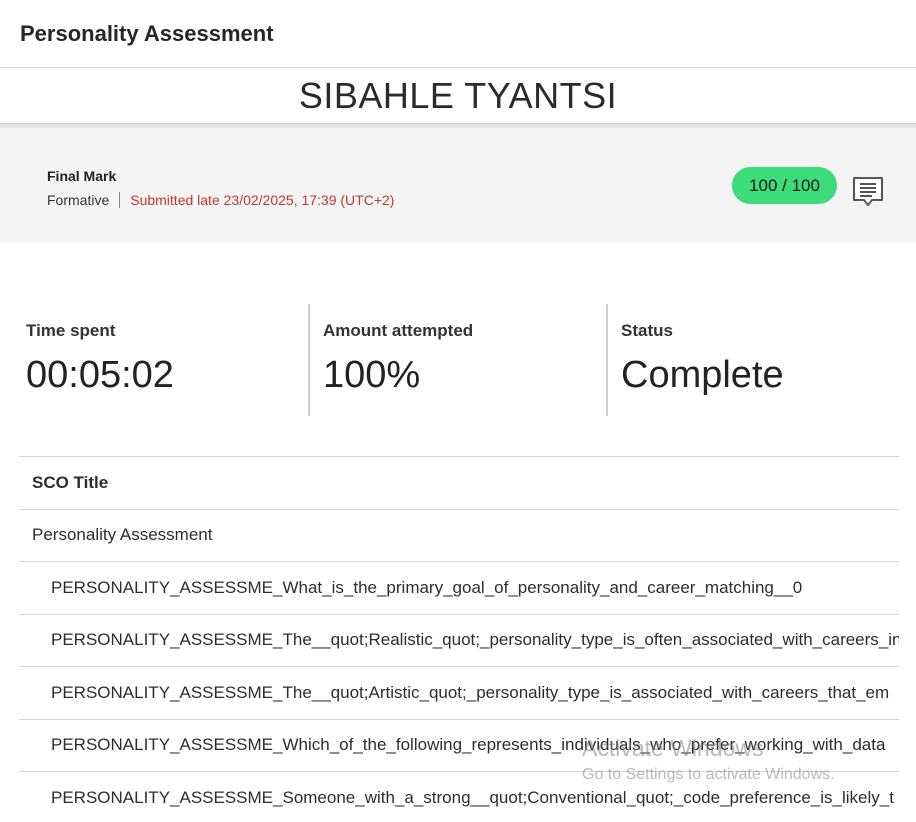 Image resolution: width=916 pixels, height=822 pixels. What do you see at coordinates (398, 330) in the screenshot?
I see `stat-label: Amount attempted` at bounding box center [398, 330].